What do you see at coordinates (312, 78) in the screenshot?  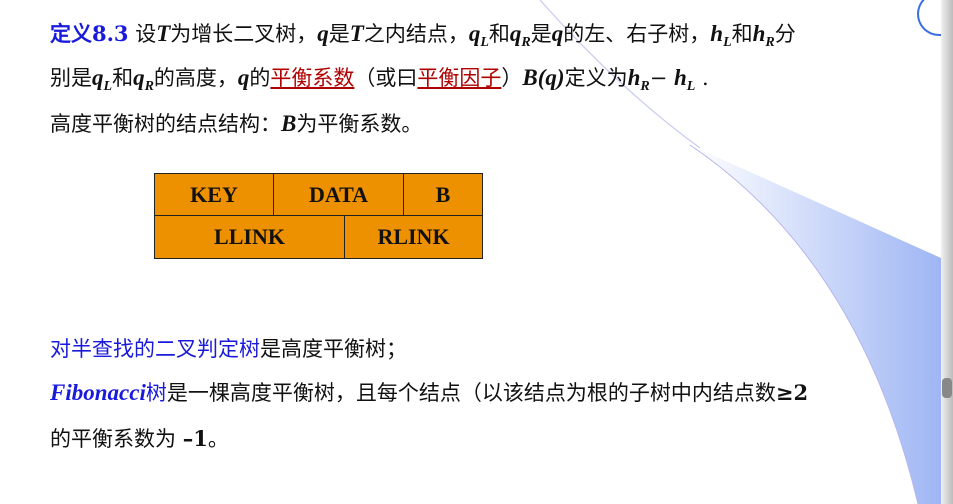 I see `term-link: 平衡系数` at bounding box center [312, 78].